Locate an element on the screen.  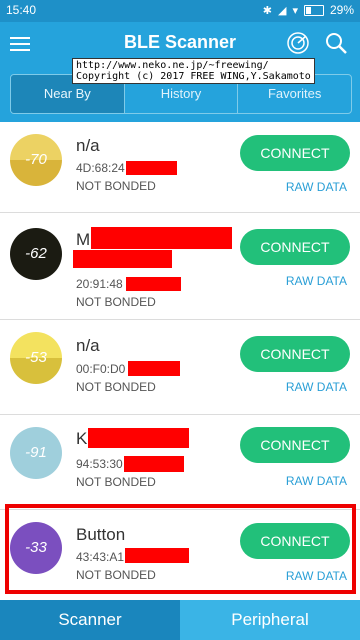
wifi-icon: ▾ is located at coordinates (295, 10).